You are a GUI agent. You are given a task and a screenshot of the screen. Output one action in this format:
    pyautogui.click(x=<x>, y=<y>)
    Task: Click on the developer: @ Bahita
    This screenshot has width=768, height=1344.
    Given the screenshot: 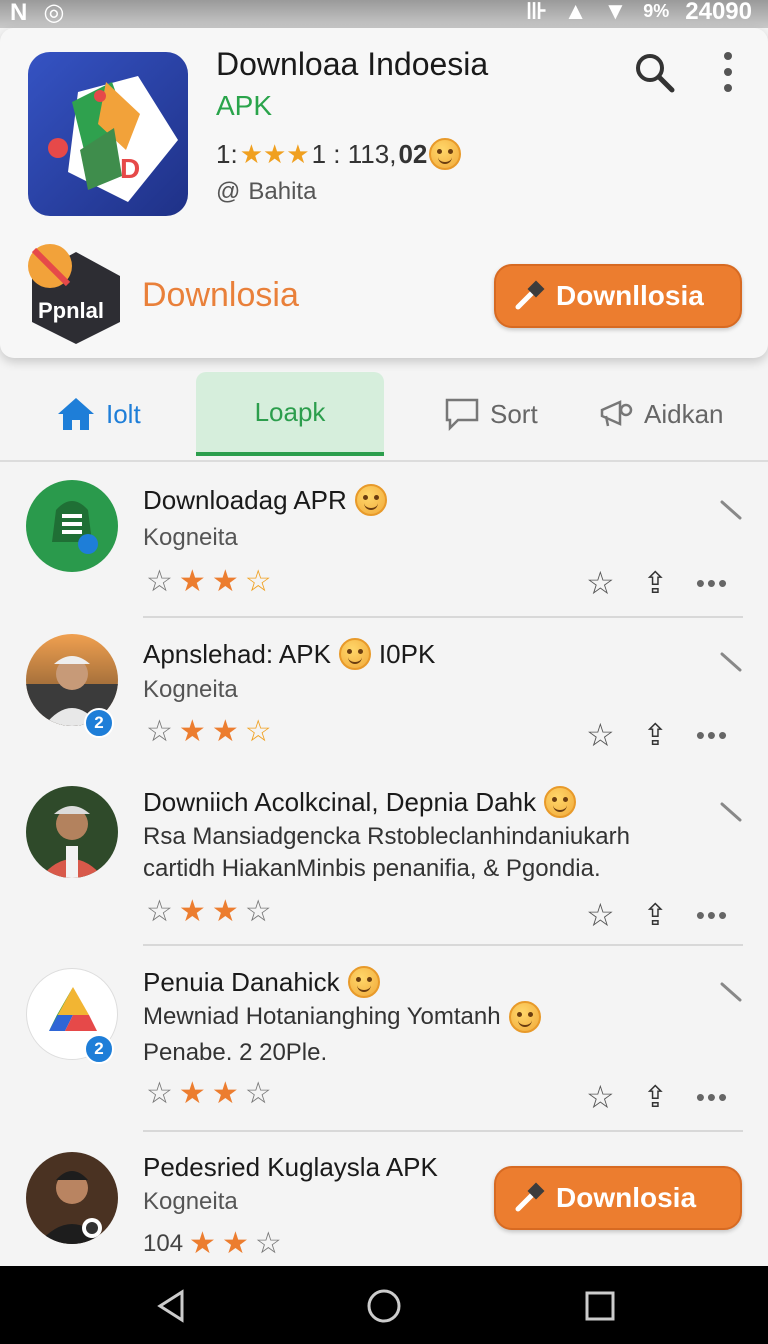 What is the action you would take?
    pyautogui.click(x=266, y=192)
    